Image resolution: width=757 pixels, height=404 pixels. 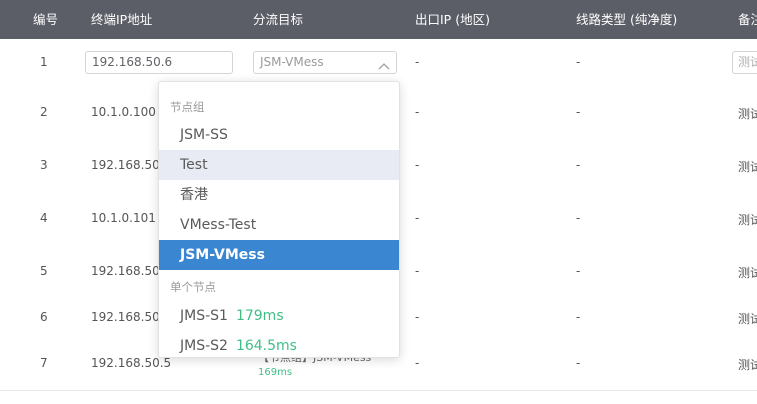 I want to click on row-number: 2, so click(x=44, y=112).